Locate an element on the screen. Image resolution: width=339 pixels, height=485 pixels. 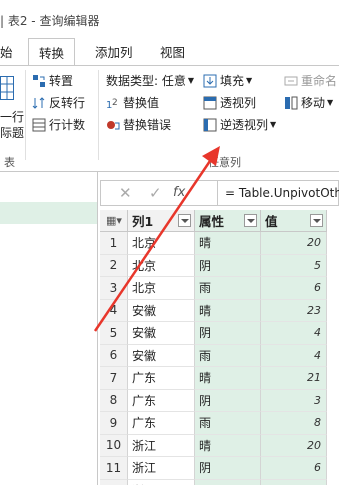
column-header-value: 值 is located at coordinates (294, 221).